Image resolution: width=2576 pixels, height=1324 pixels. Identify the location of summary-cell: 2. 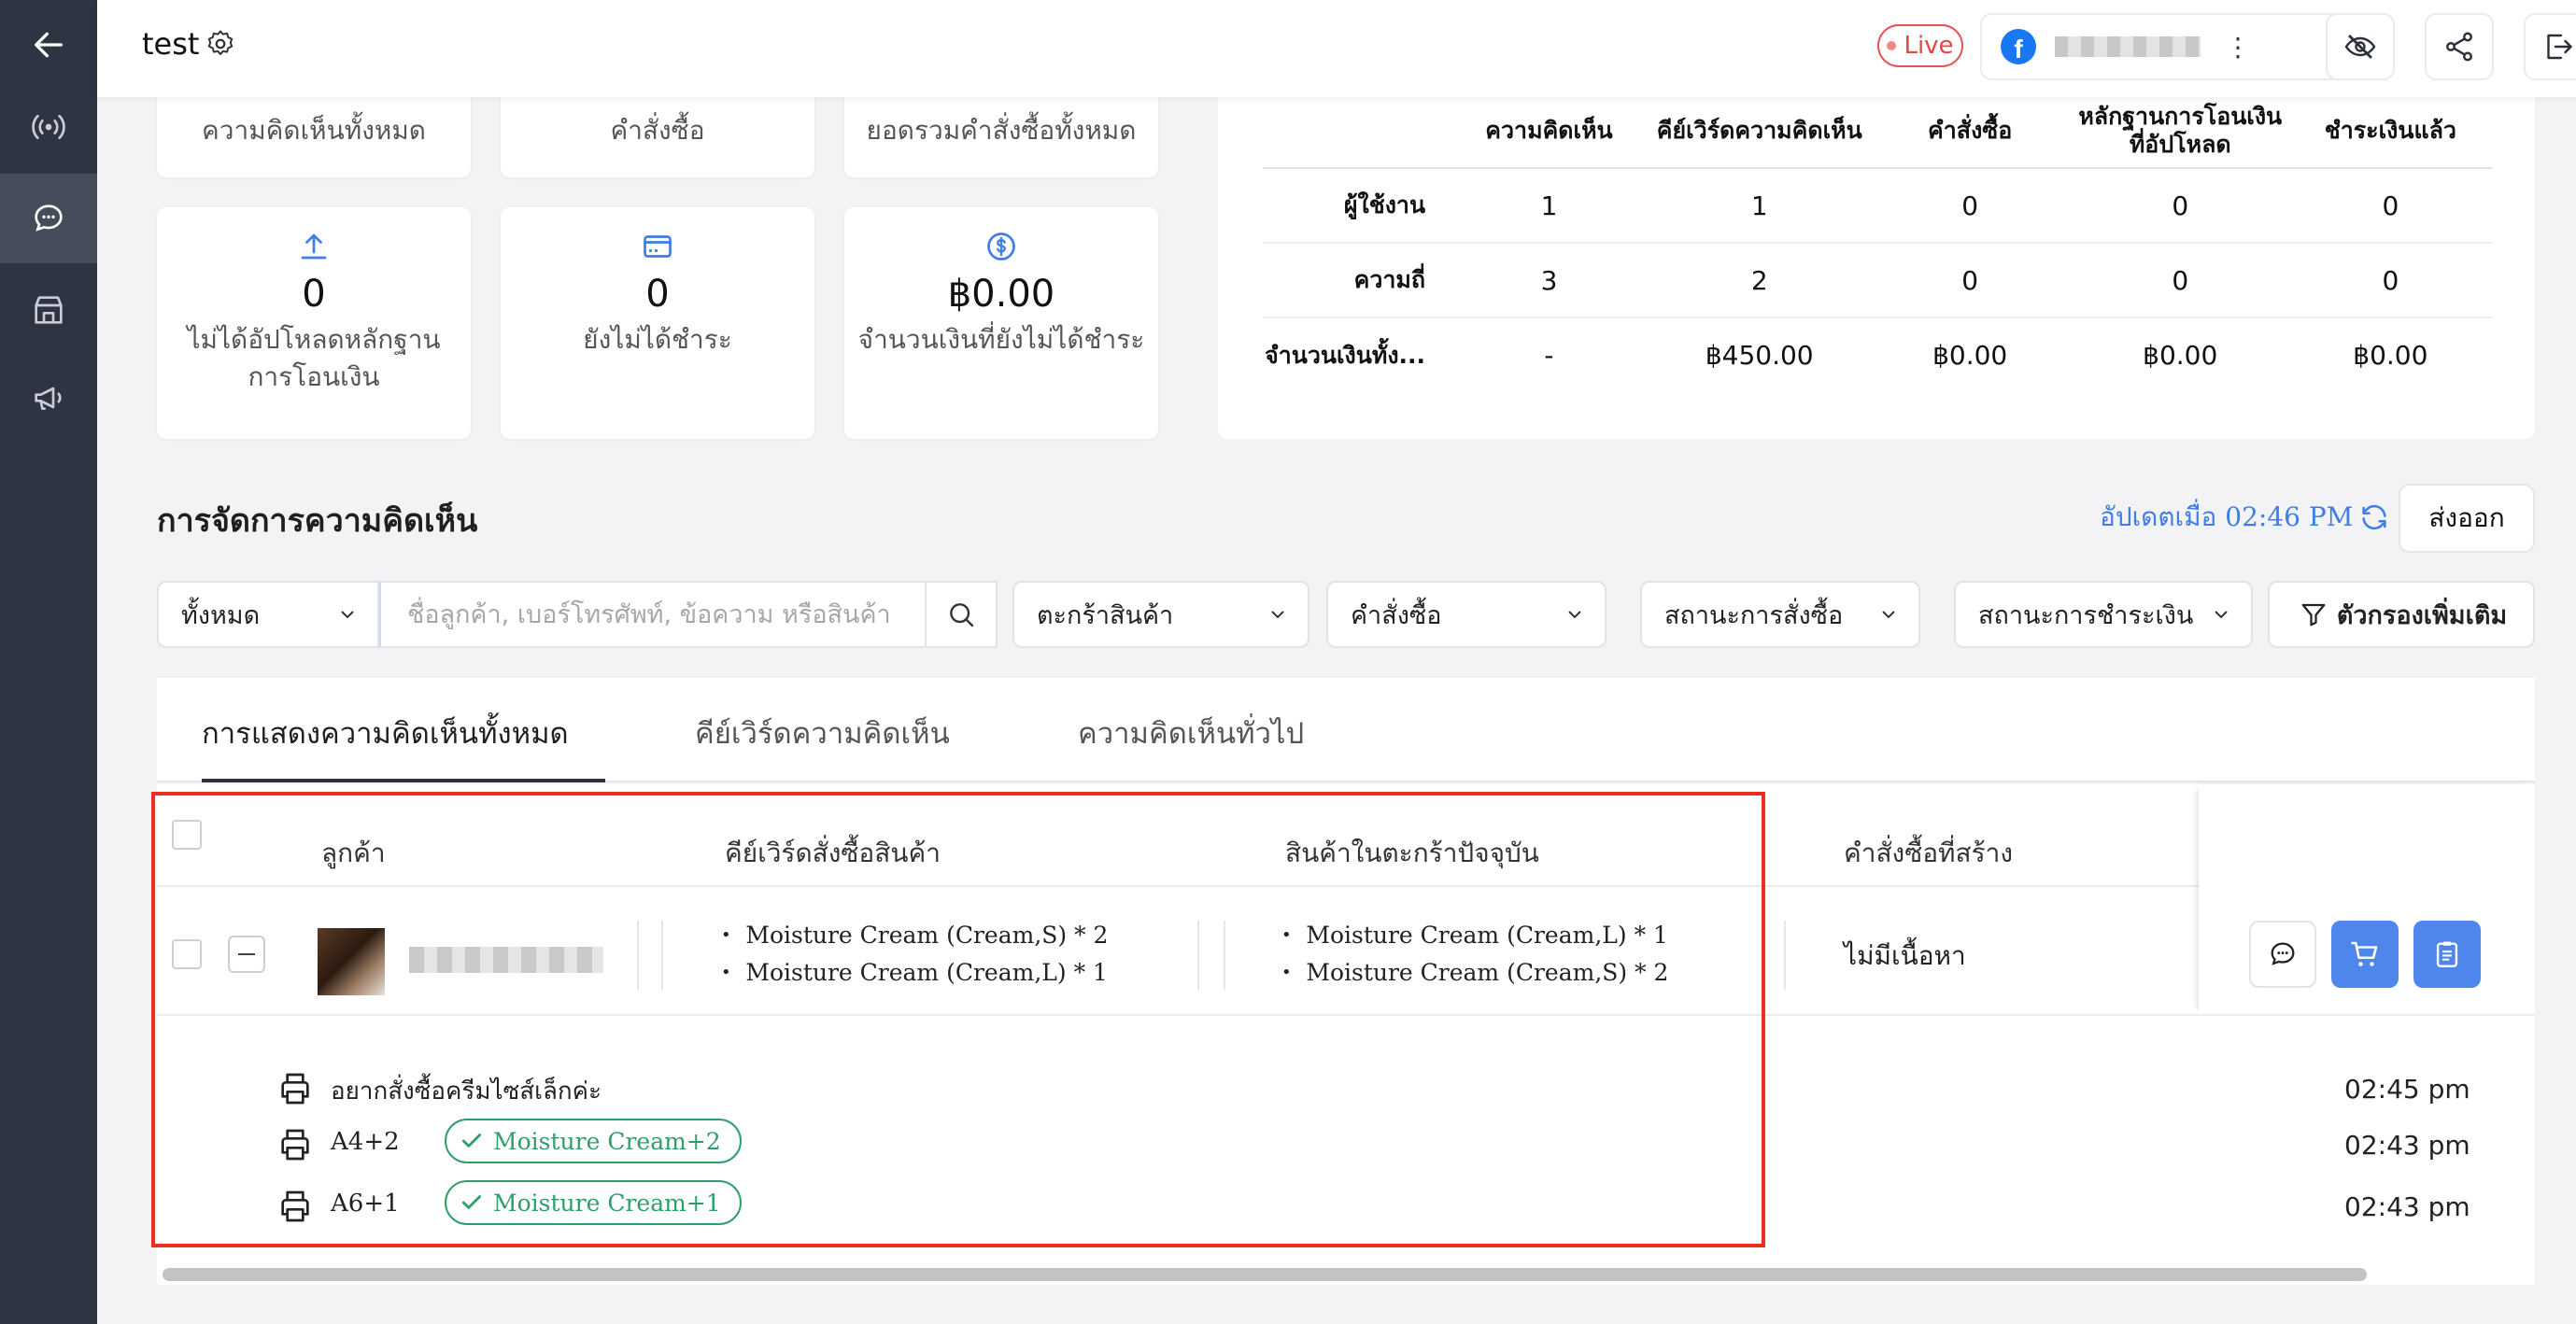
(1759, 280).